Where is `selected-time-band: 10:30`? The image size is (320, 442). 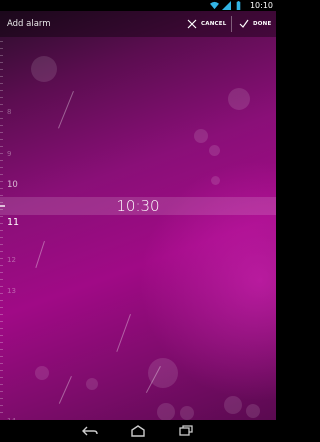
selected-time-band: 10:30 is located at coordinates (138, 206).